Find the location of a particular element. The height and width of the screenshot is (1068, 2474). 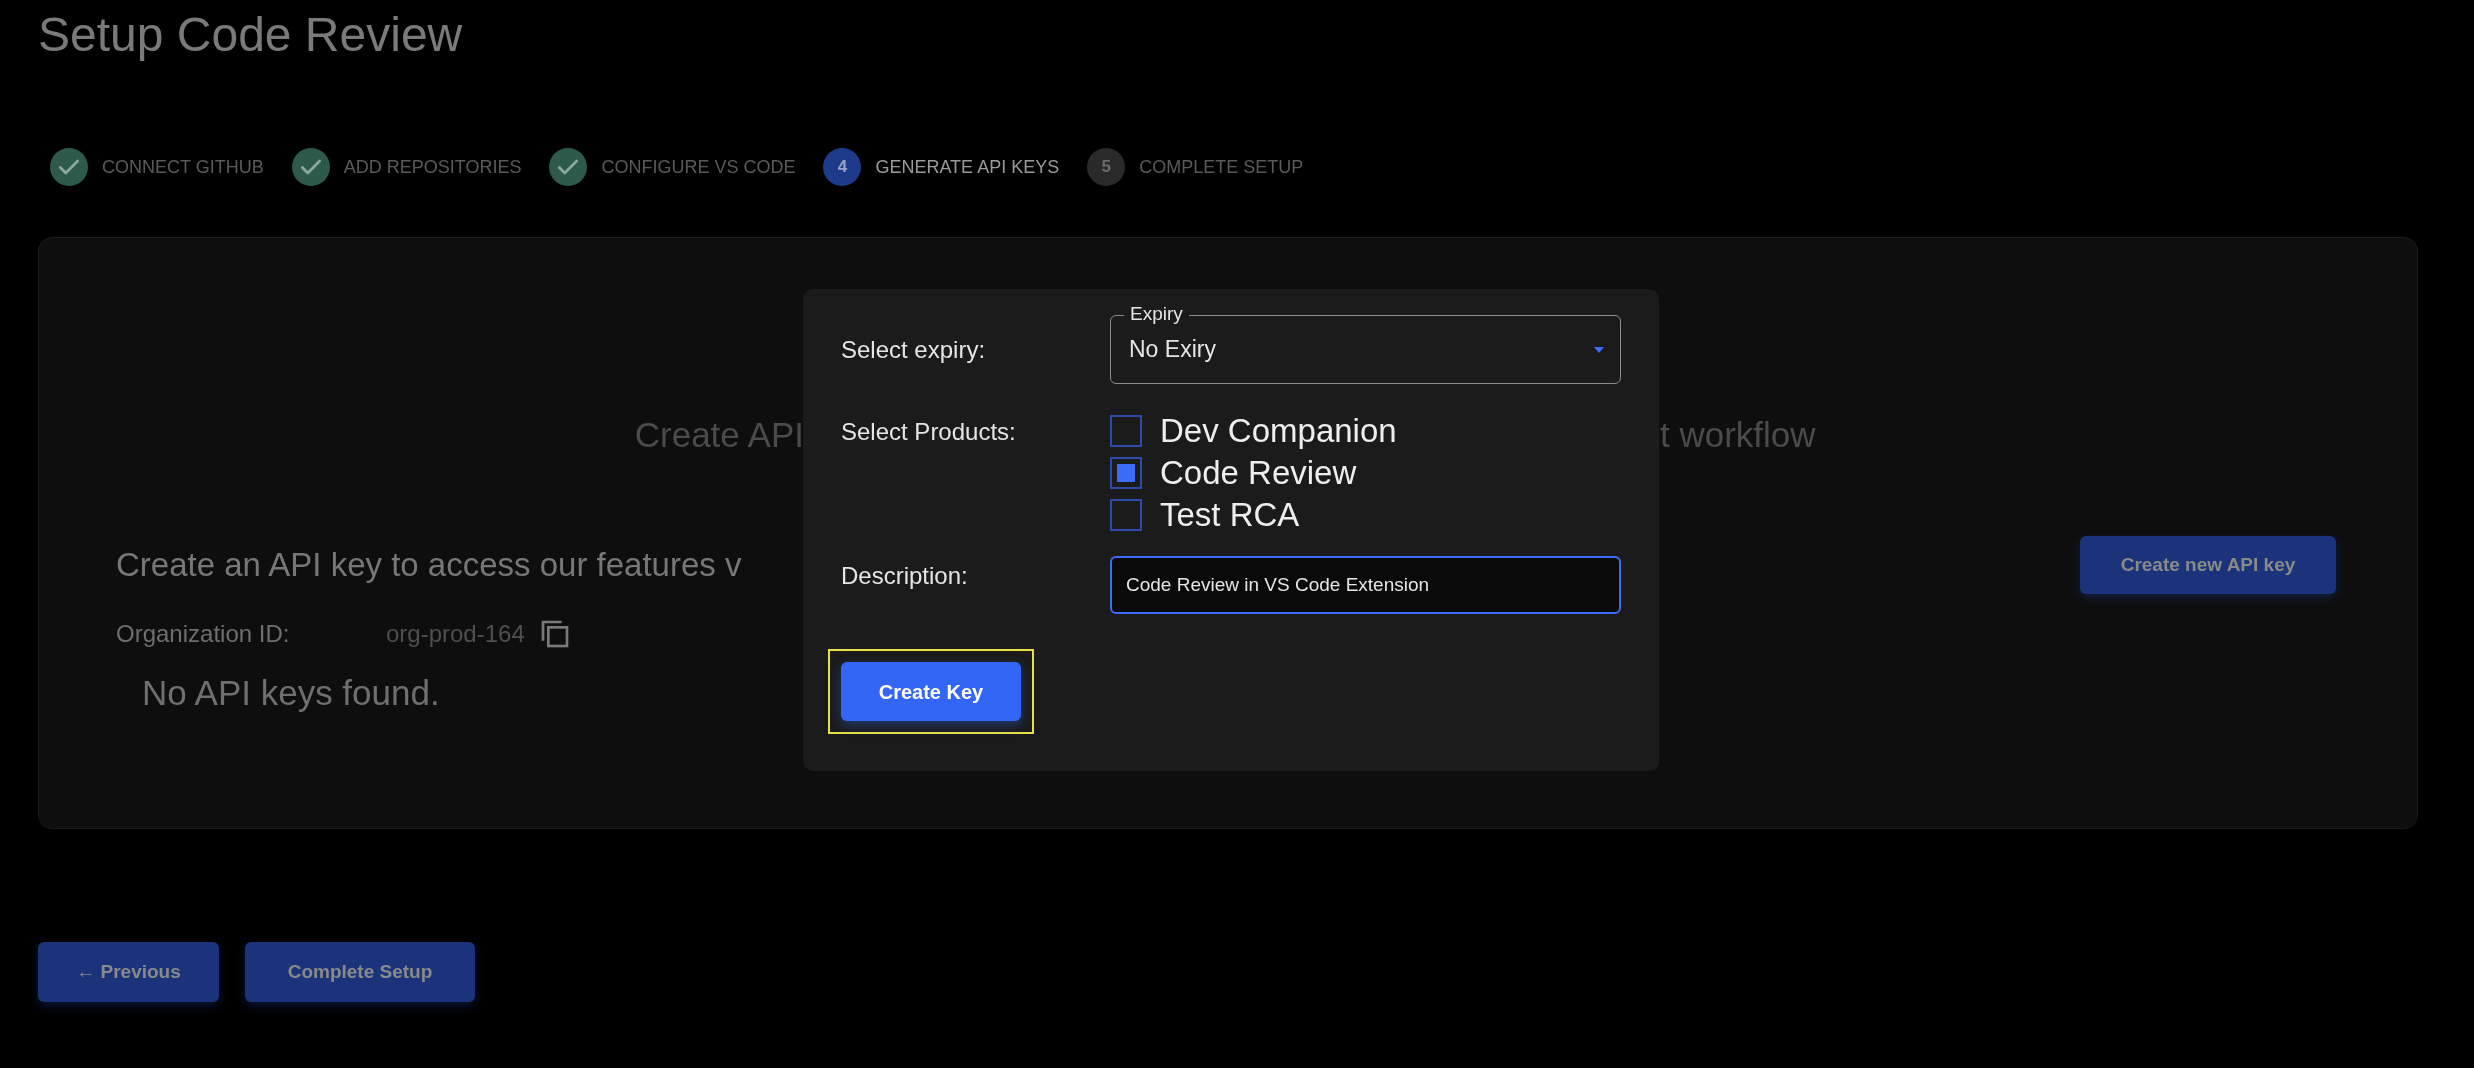

empty-state-text: No API keys found. is located at coordinates (291, 693).